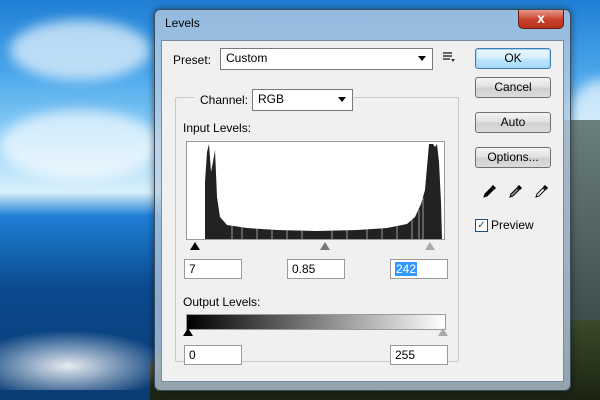  Describe the element at coordinates (325, 246) in the screenshot. I see `input-gamma-slider` at that location.